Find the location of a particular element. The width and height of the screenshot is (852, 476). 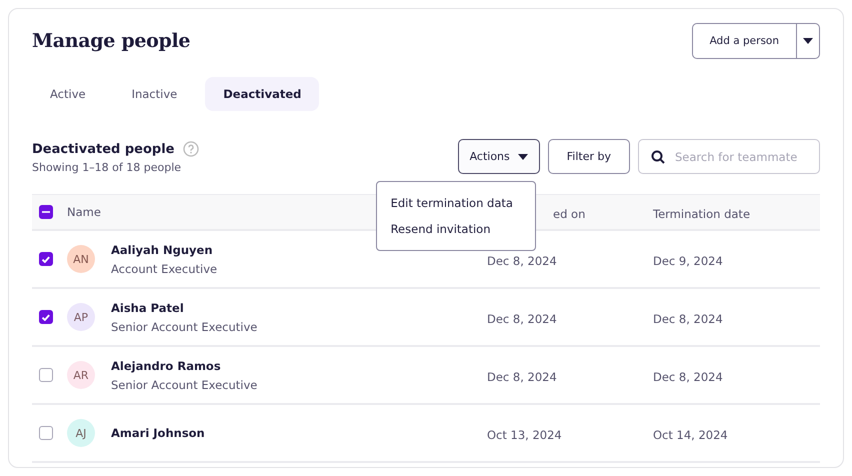

person-name: Amari Johnson is located at coordinates (158, 433).